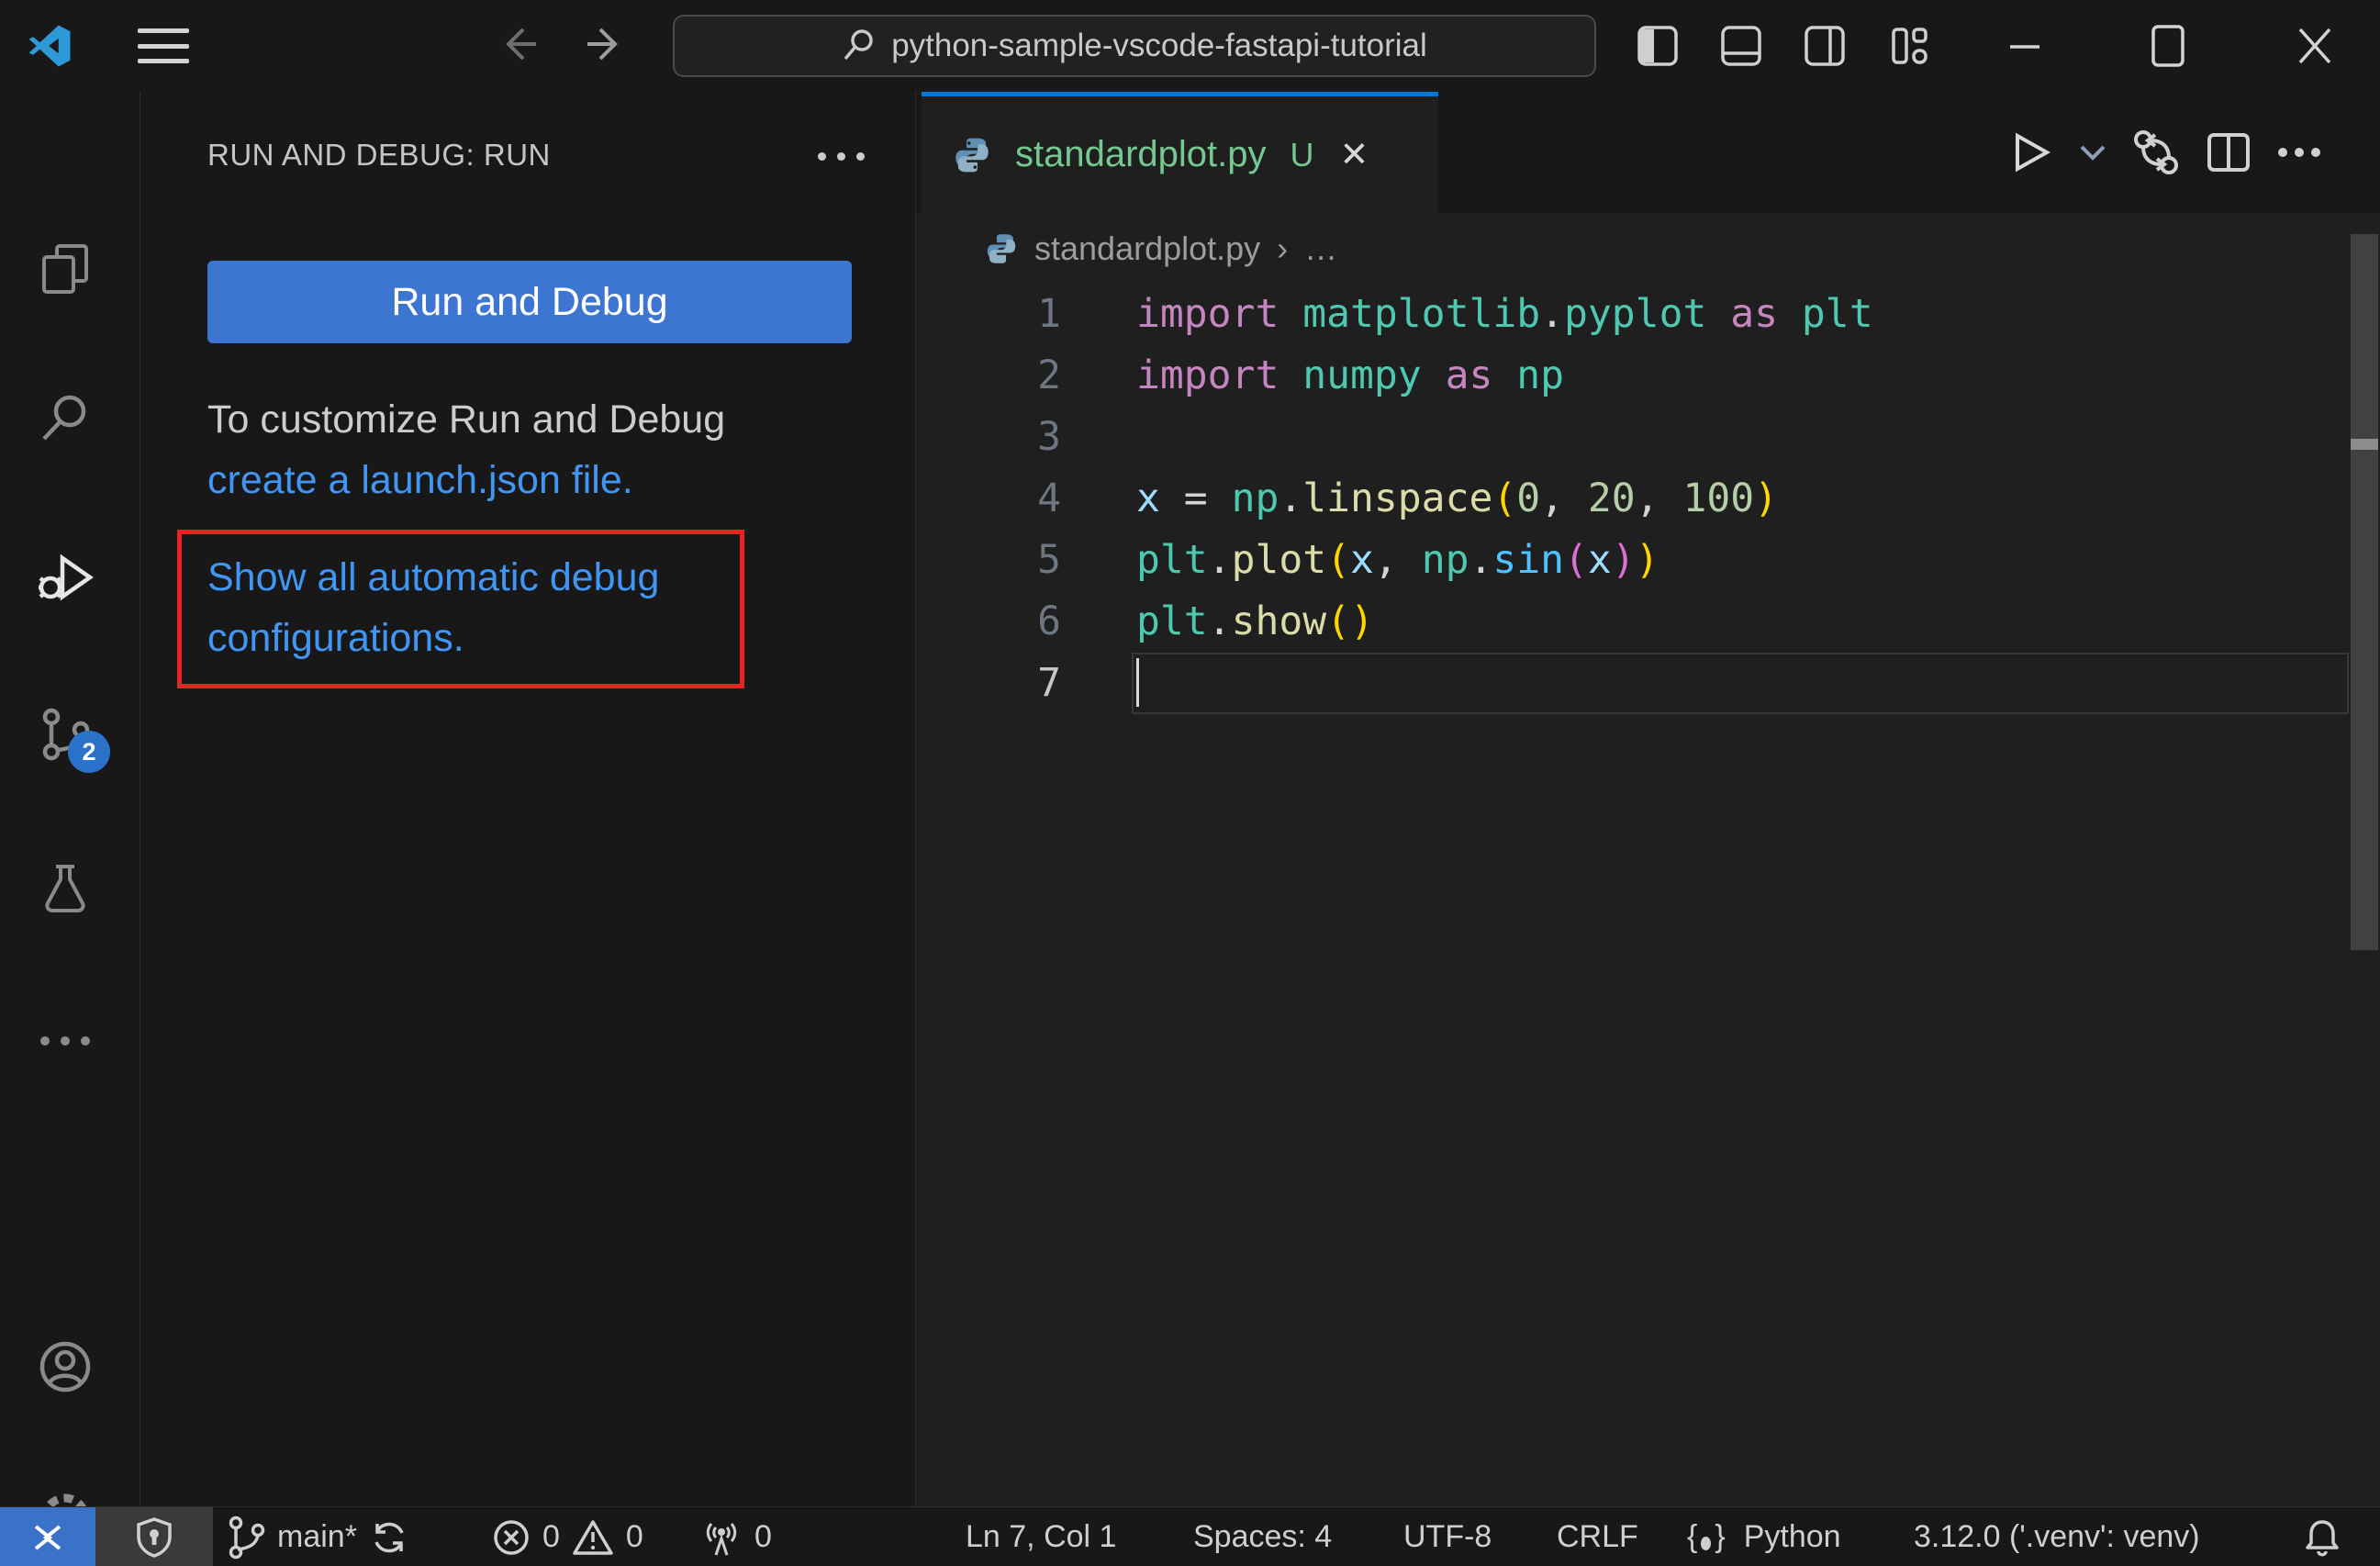  I want to click on code-text: import numpy as np, so click(1350, 375).